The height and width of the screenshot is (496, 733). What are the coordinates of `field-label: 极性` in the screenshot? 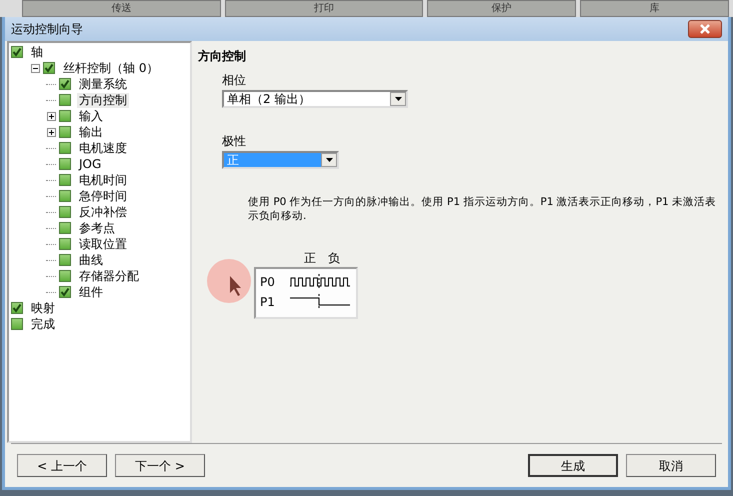 It's located at (234, 141).